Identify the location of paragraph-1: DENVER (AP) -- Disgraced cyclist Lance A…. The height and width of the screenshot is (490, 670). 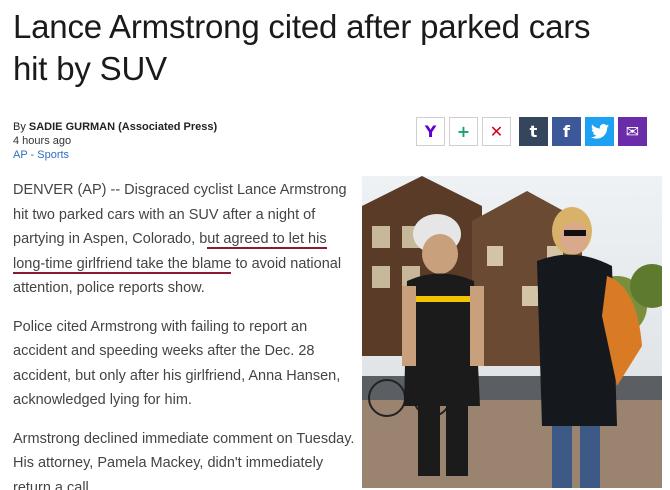
(184, 239).